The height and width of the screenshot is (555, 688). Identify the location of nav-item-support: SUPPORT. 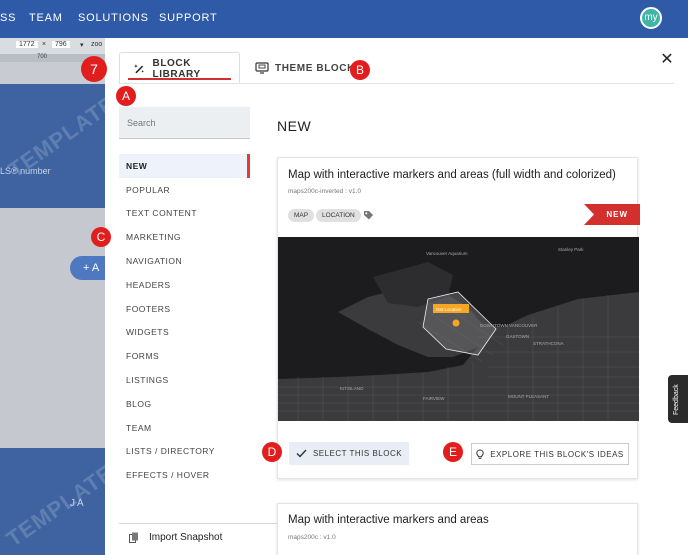
(188, 18).